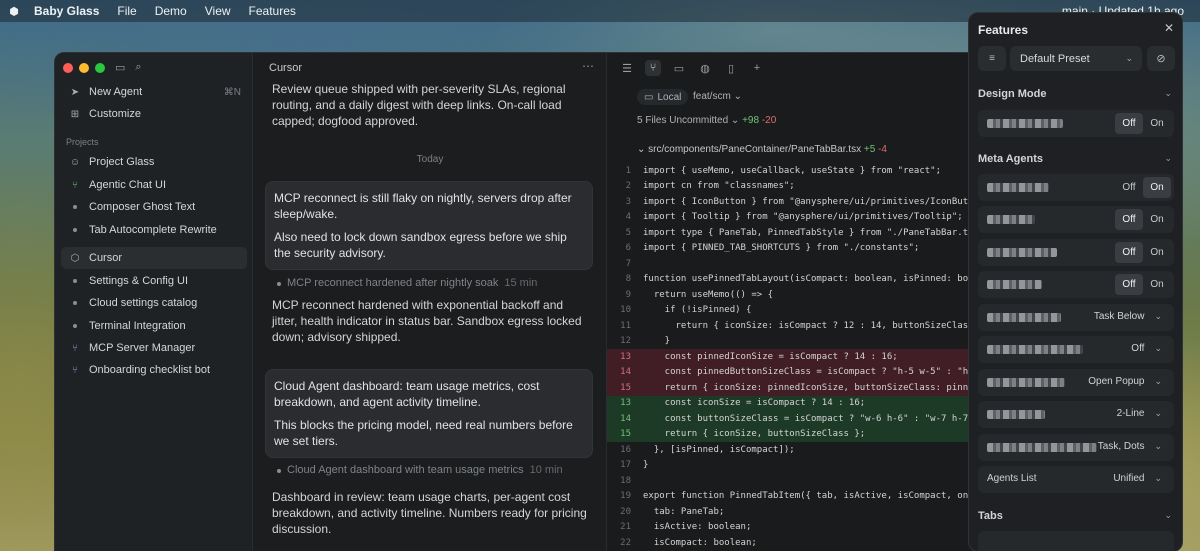 This screenshot has height=551, width=1200. I want to click on close-window-button, so click(68, 68).